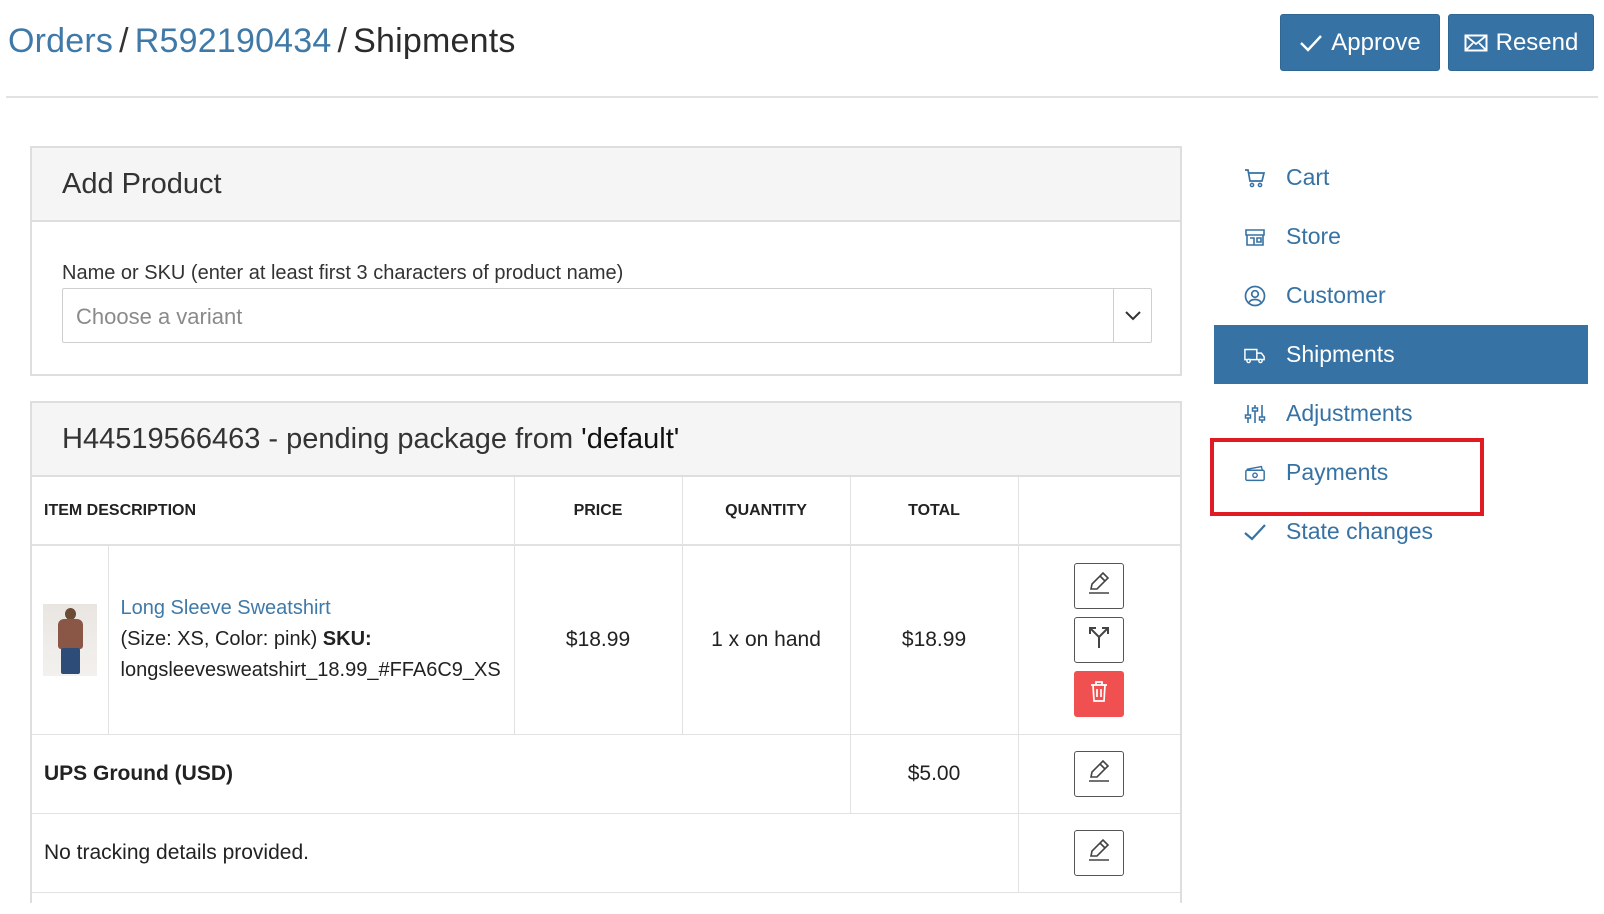 Image resolution: width=1604 pixels, height=914 pixels. What do you see at coordinates (233, 41) in the screenshot?
I see `breadcrumb-order-link: R592190434` at bounding box center [233, 41].